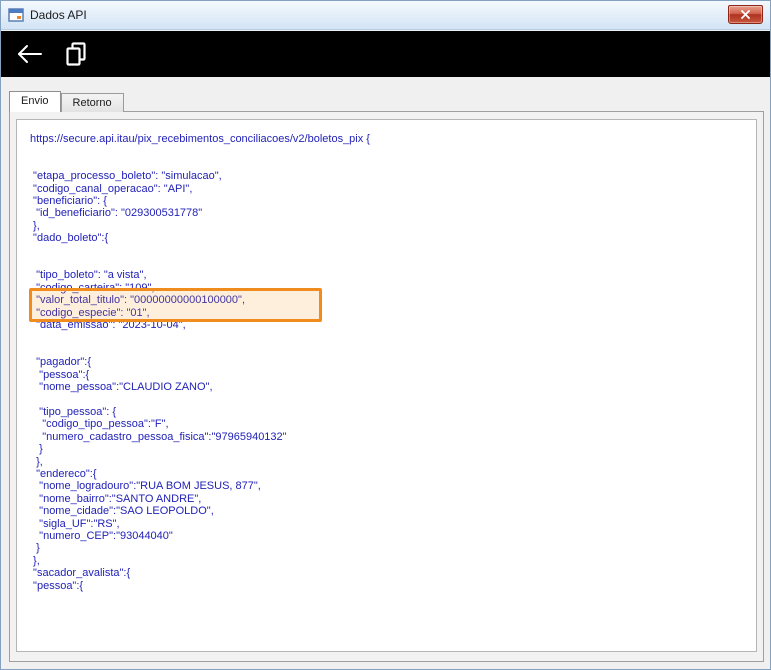 The height and width of the screenshot is (670, 771). I want to click on close-icon, so click(745, 14).